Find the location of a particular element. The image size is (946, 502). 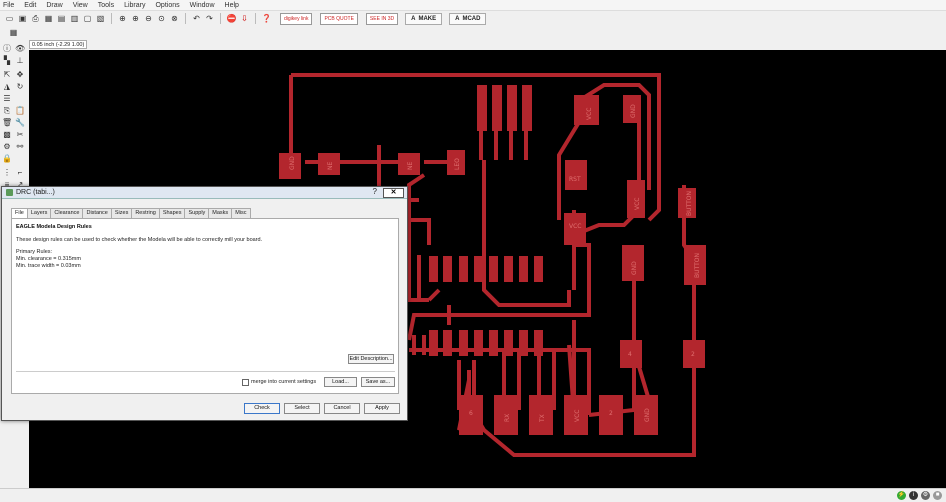

display-icon: ▚ is located at coordinates (7, 61).